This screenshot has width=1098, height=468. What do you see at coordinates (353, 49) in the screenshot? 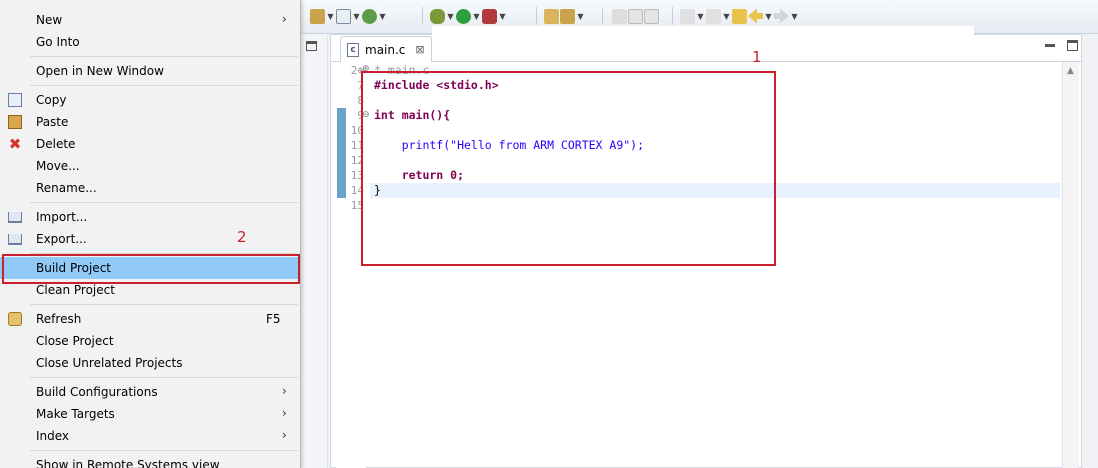
I see `c-file-icon: c` at bounding box center [353, 49].